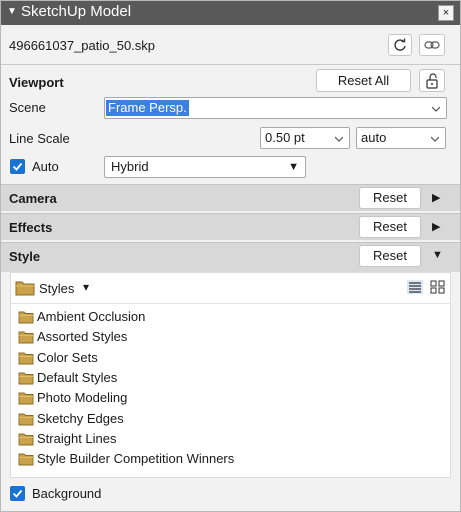 This screenshot has width=461, height=512. Describe the element at coordinates (205, 167) in the screenshot. I see `render-mode-select: Hybrid ▼` at that location.